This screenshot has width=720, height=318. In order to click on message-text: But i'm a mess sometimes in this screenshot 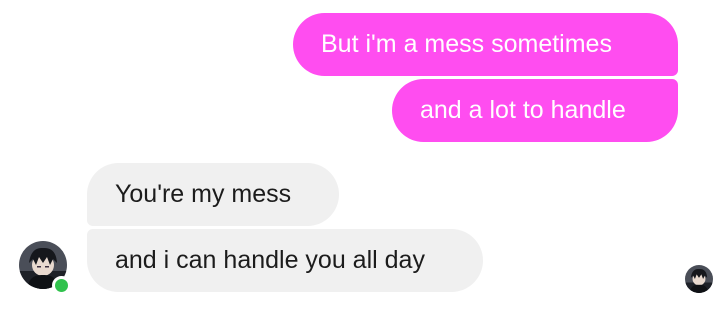, I will do `click(466, 44)`.